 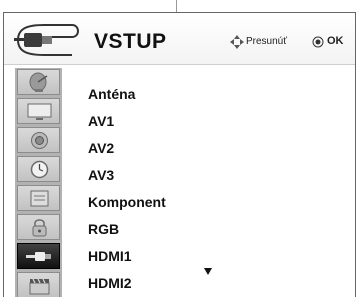 I want to click on list-item-label: AV2, so click(x=101, y=148).